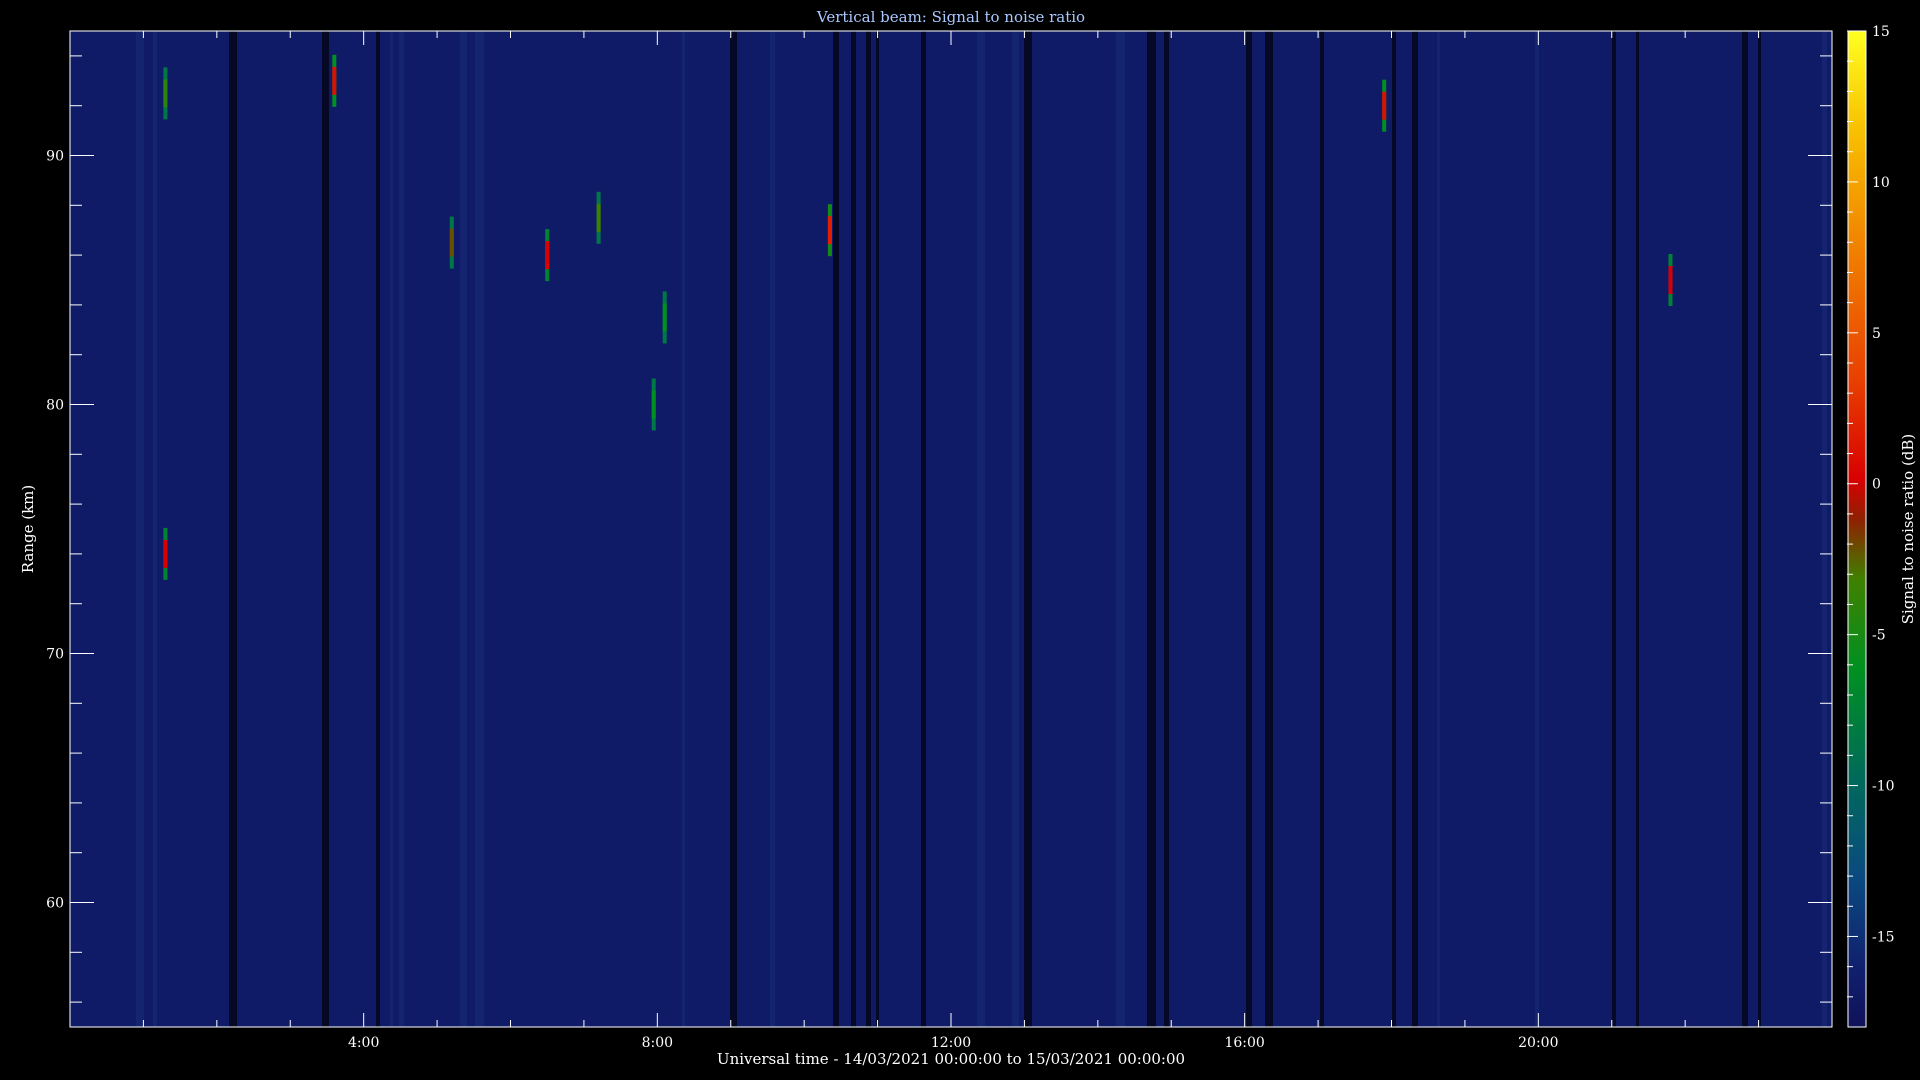 This screenshot has width=1920, height=1080. What do you see at coordinates (55, 406) in the screenshot?
I see `y-tick-label: 80` at bounding box center [55, 406].